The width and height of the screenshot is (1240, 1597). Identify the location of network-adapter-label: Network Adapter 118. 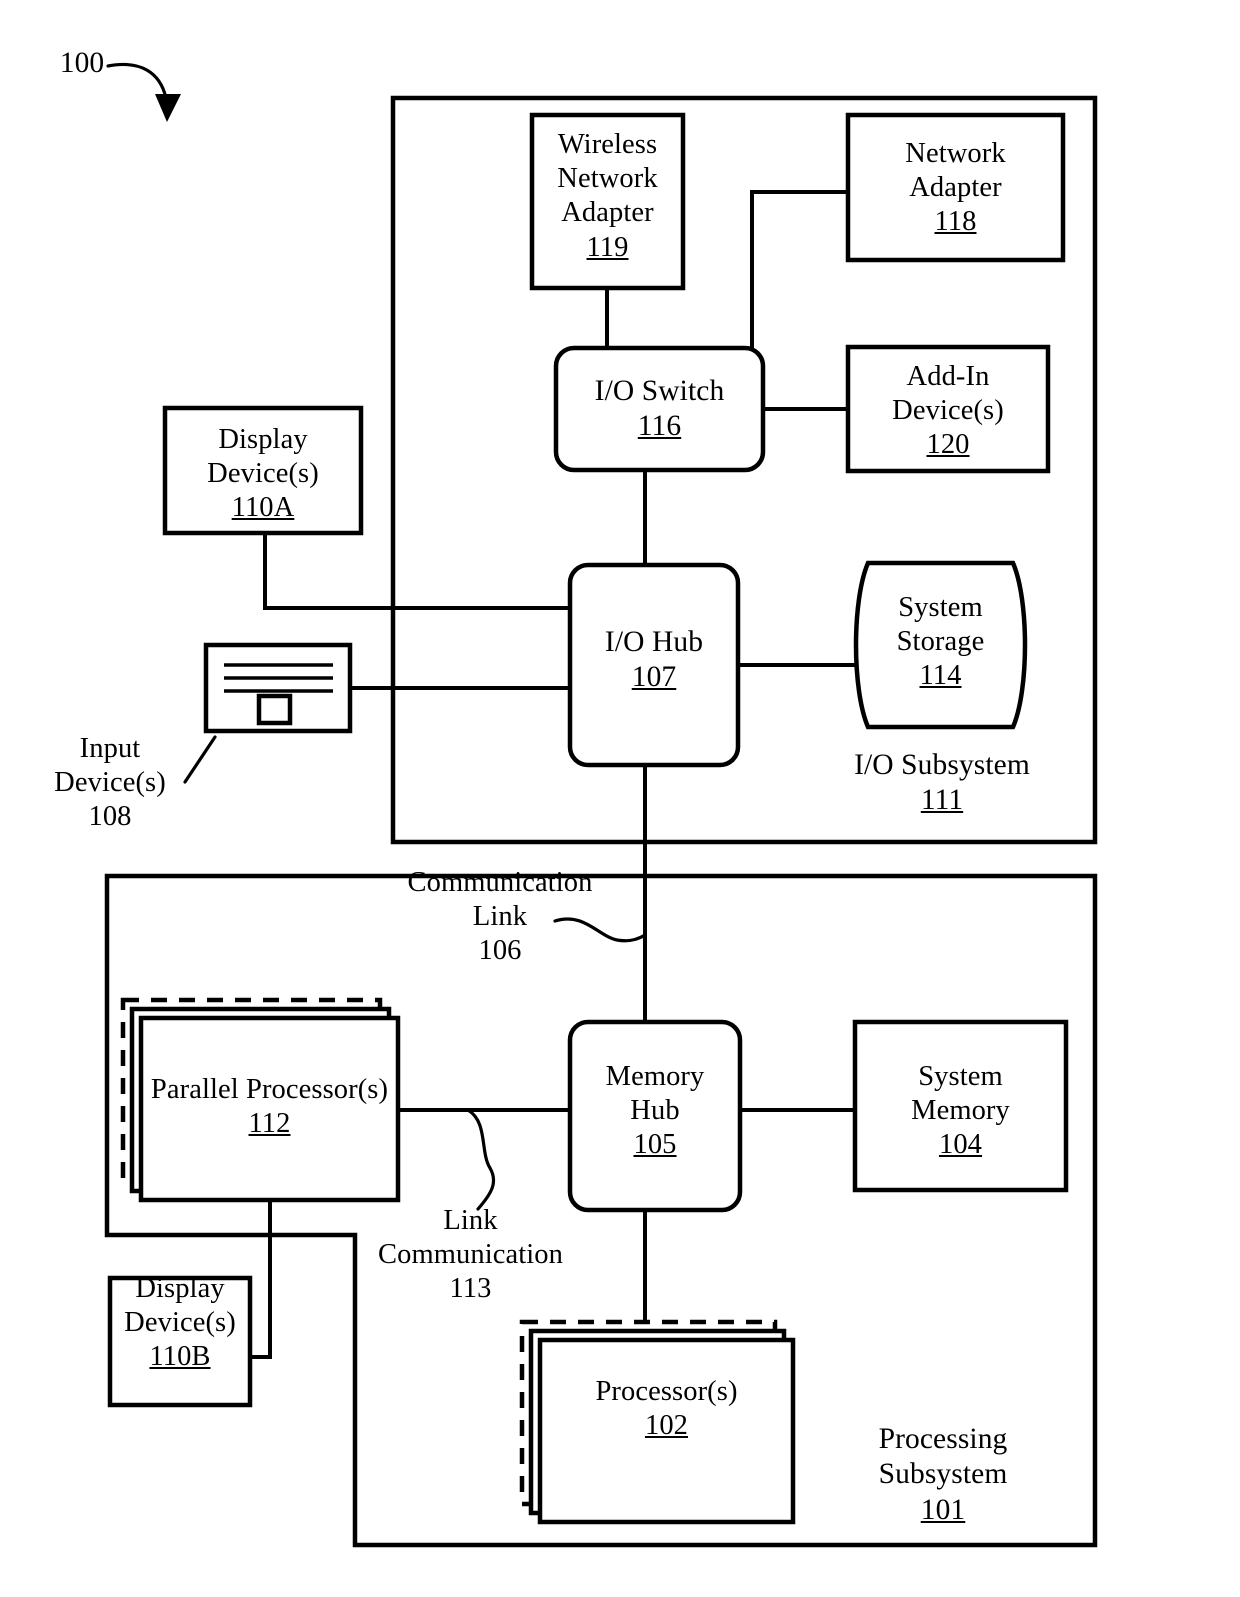
(955, 188).